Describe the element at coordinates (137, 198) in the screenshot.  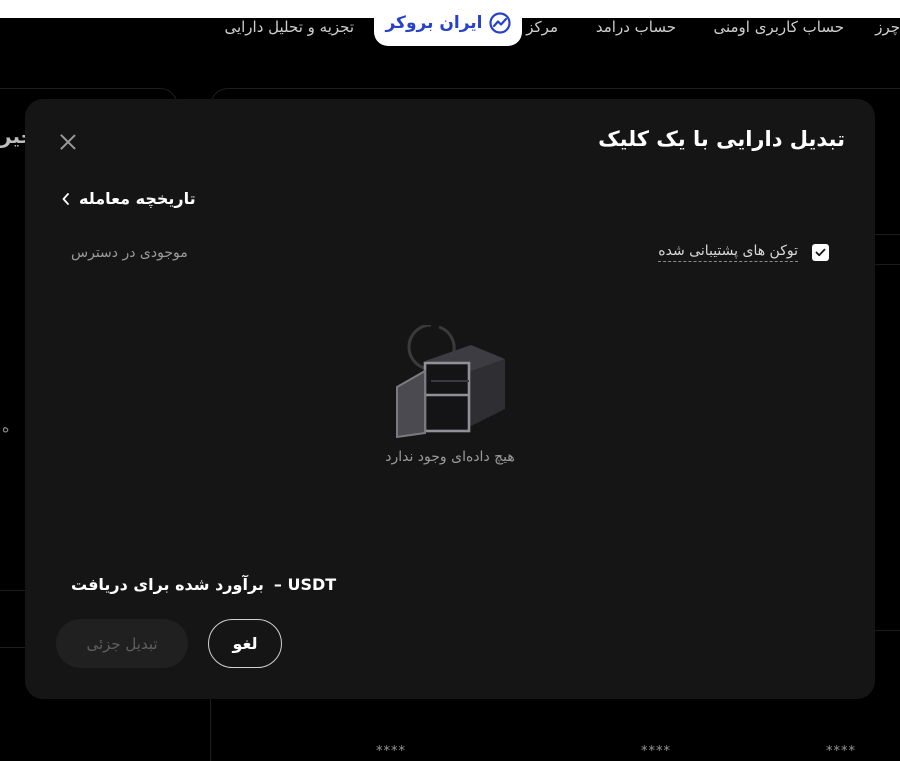
I see `trade-history-label: تاریخچه معامله` at that location.